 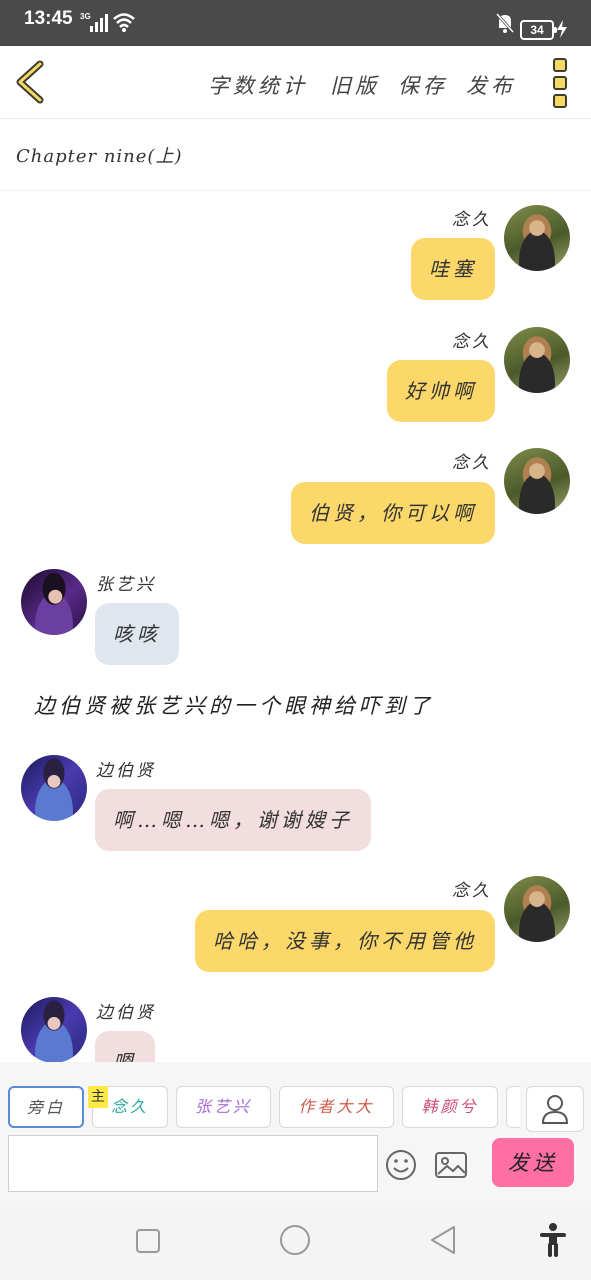 What do you see at coordinates (99, 155) in the screenshot?
I see `chapter-title: Chapter nine(上)` at bounding box center [99, 155].